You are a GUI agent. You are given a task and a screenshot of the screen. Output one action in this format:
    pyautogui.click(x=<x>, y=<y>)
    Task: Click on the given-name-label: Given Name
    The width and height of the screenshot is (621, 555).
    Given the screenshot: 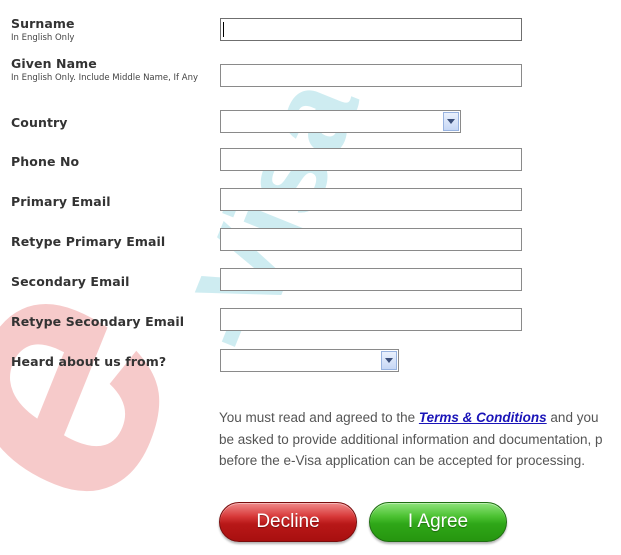 What is the action you would take?
    pyautogui.click(x=54, y=63)
    